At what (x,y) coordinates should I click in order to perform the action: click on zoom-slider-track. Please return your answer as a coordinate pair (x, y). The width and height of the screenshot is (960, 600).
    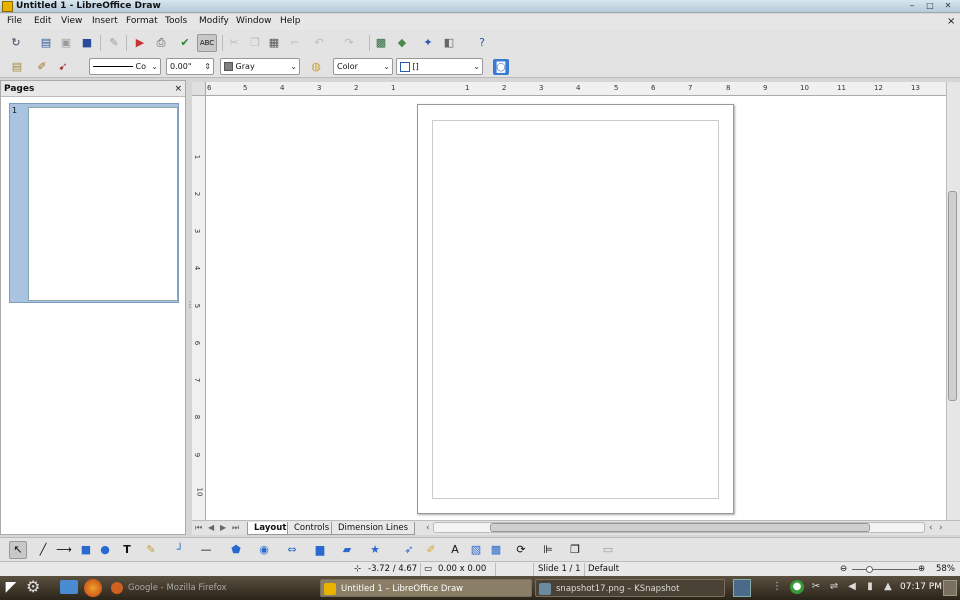
    Looking at the image, I should click on (885, 569).